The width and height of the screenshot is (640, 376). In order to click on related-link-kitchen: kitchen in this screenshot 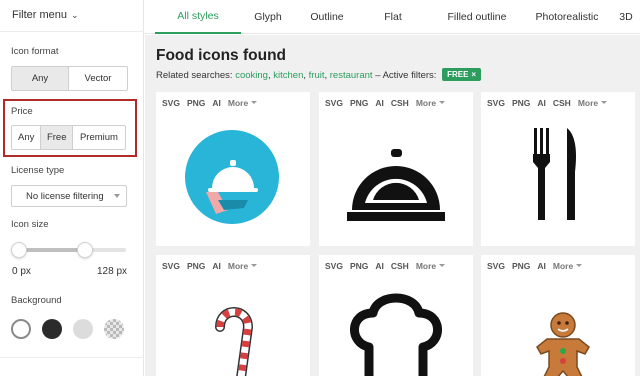, I will do `click(288, 75)`.